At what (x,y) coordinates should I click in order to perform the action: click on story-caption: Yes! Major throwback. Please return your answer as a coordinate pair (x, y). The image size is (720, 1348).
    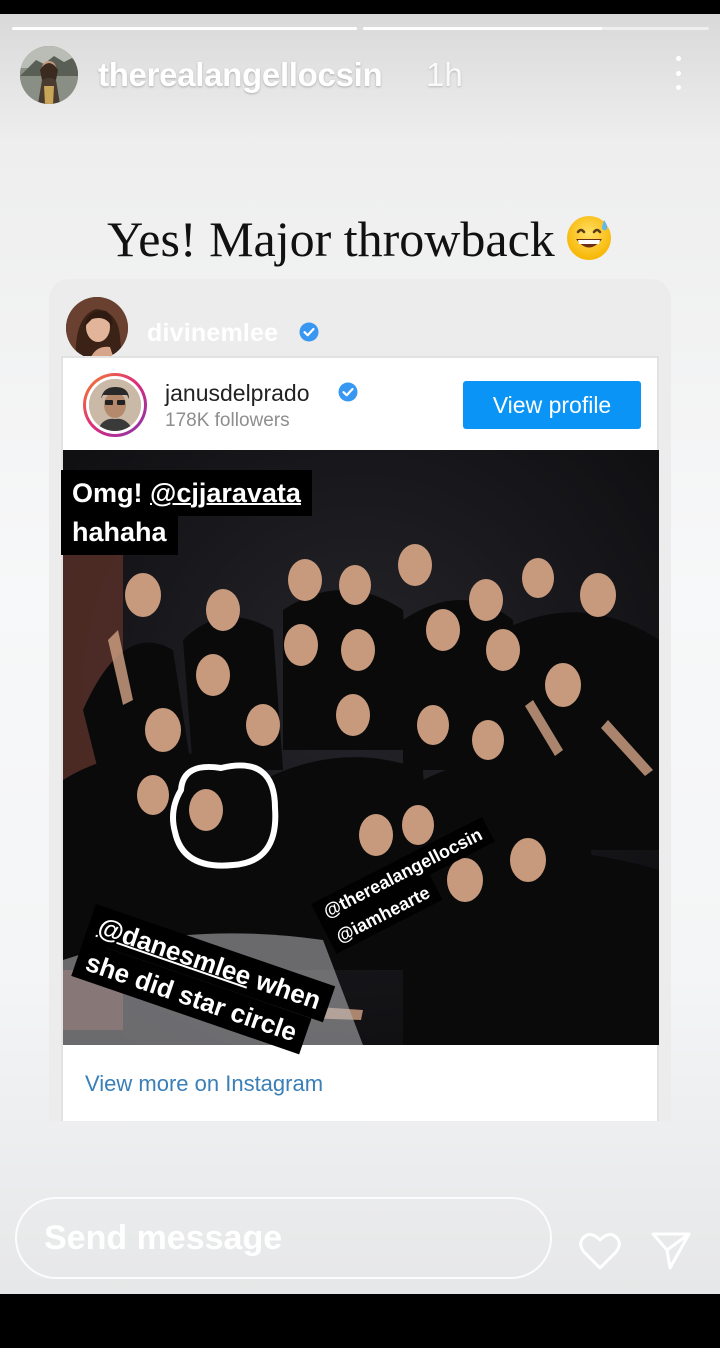
    Looking at the image, I should click on (360, 242).